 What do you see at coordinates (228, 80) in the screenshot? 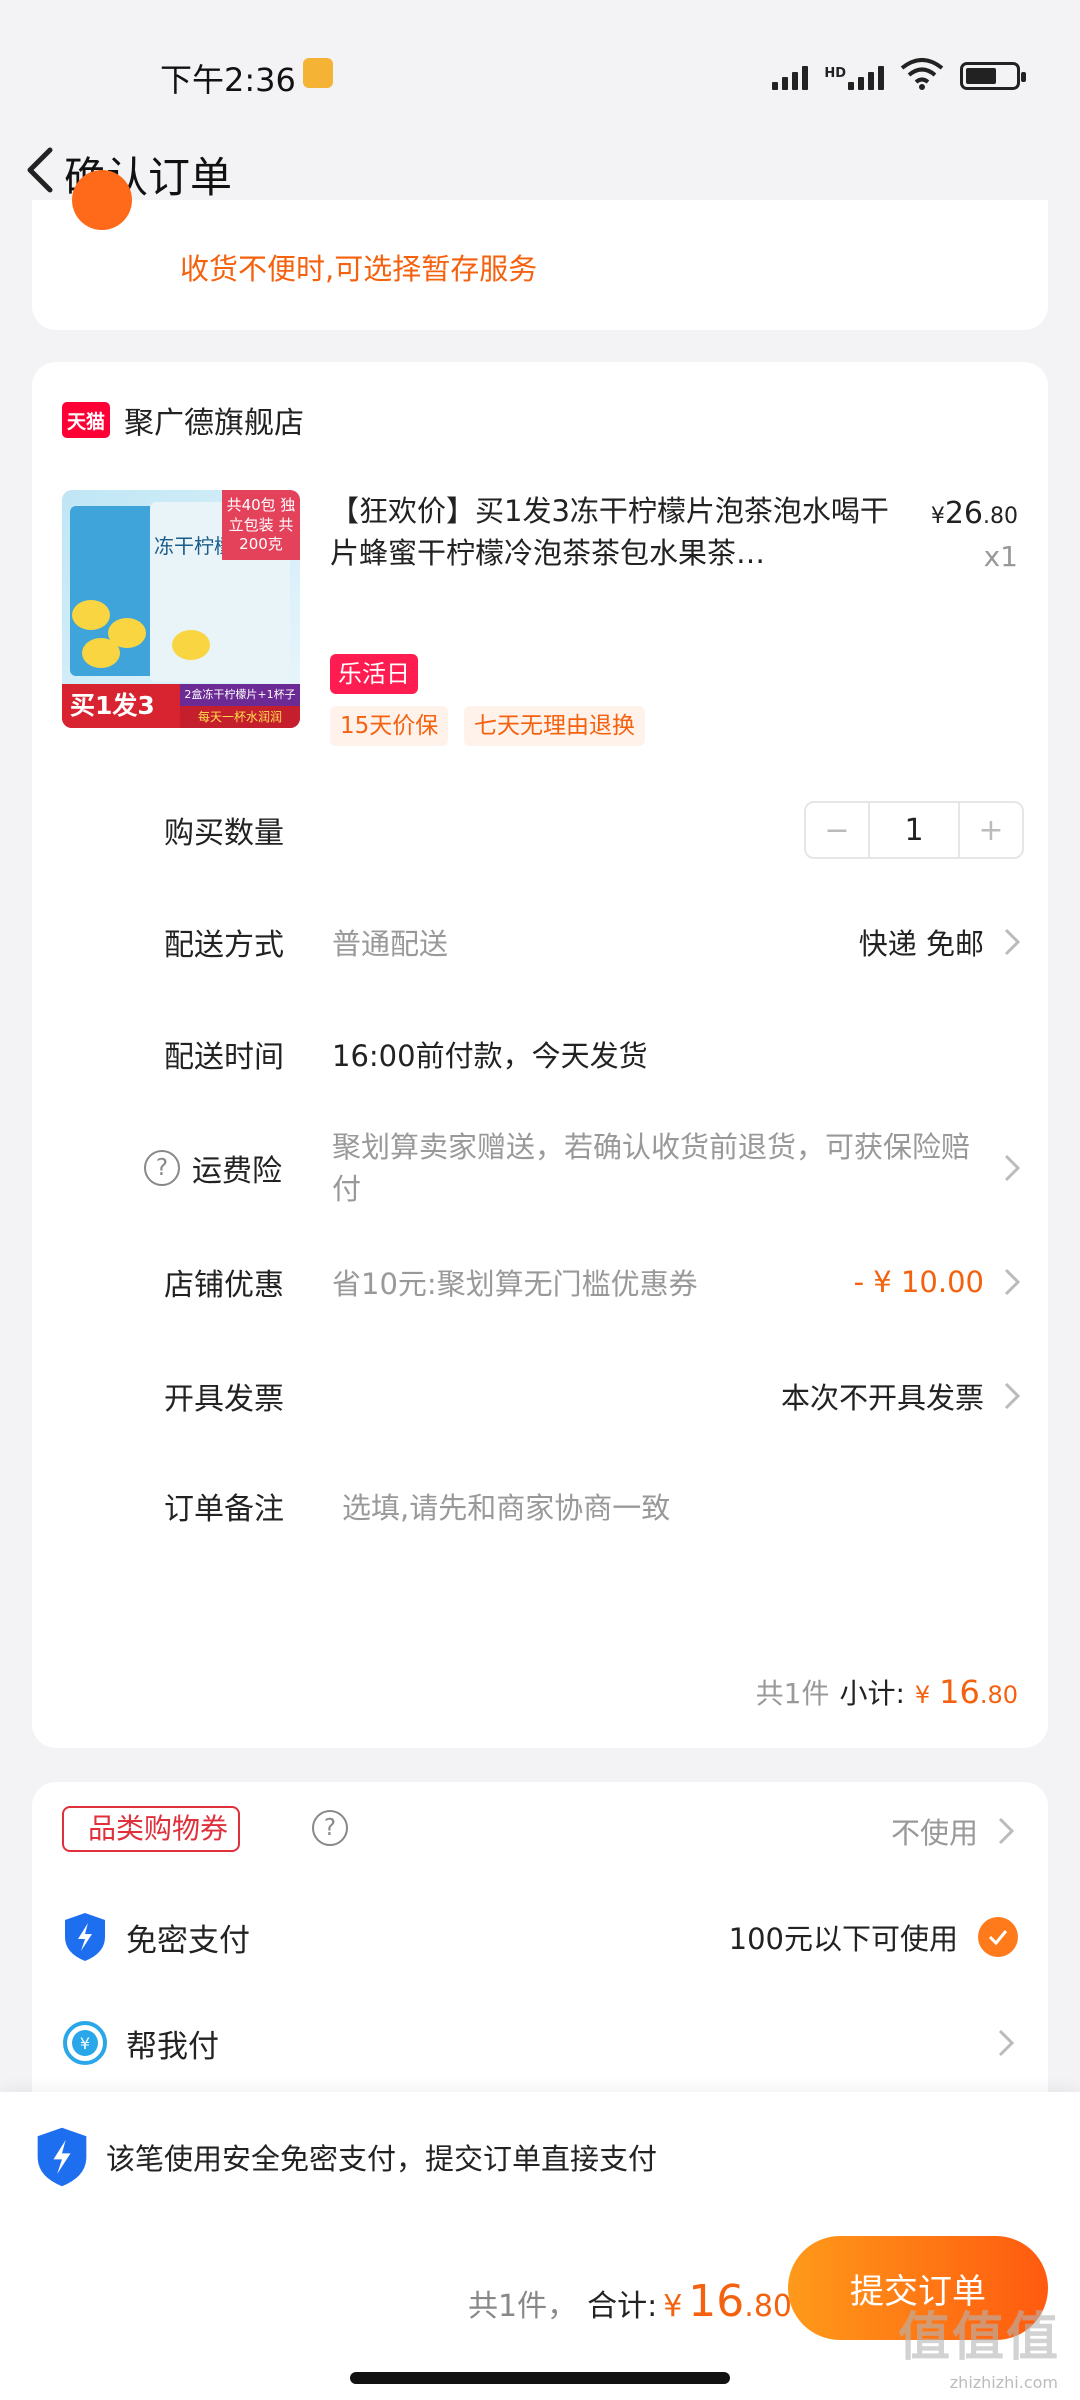
I see `status-time: 下午2:36` at bounding box center [228, 80].